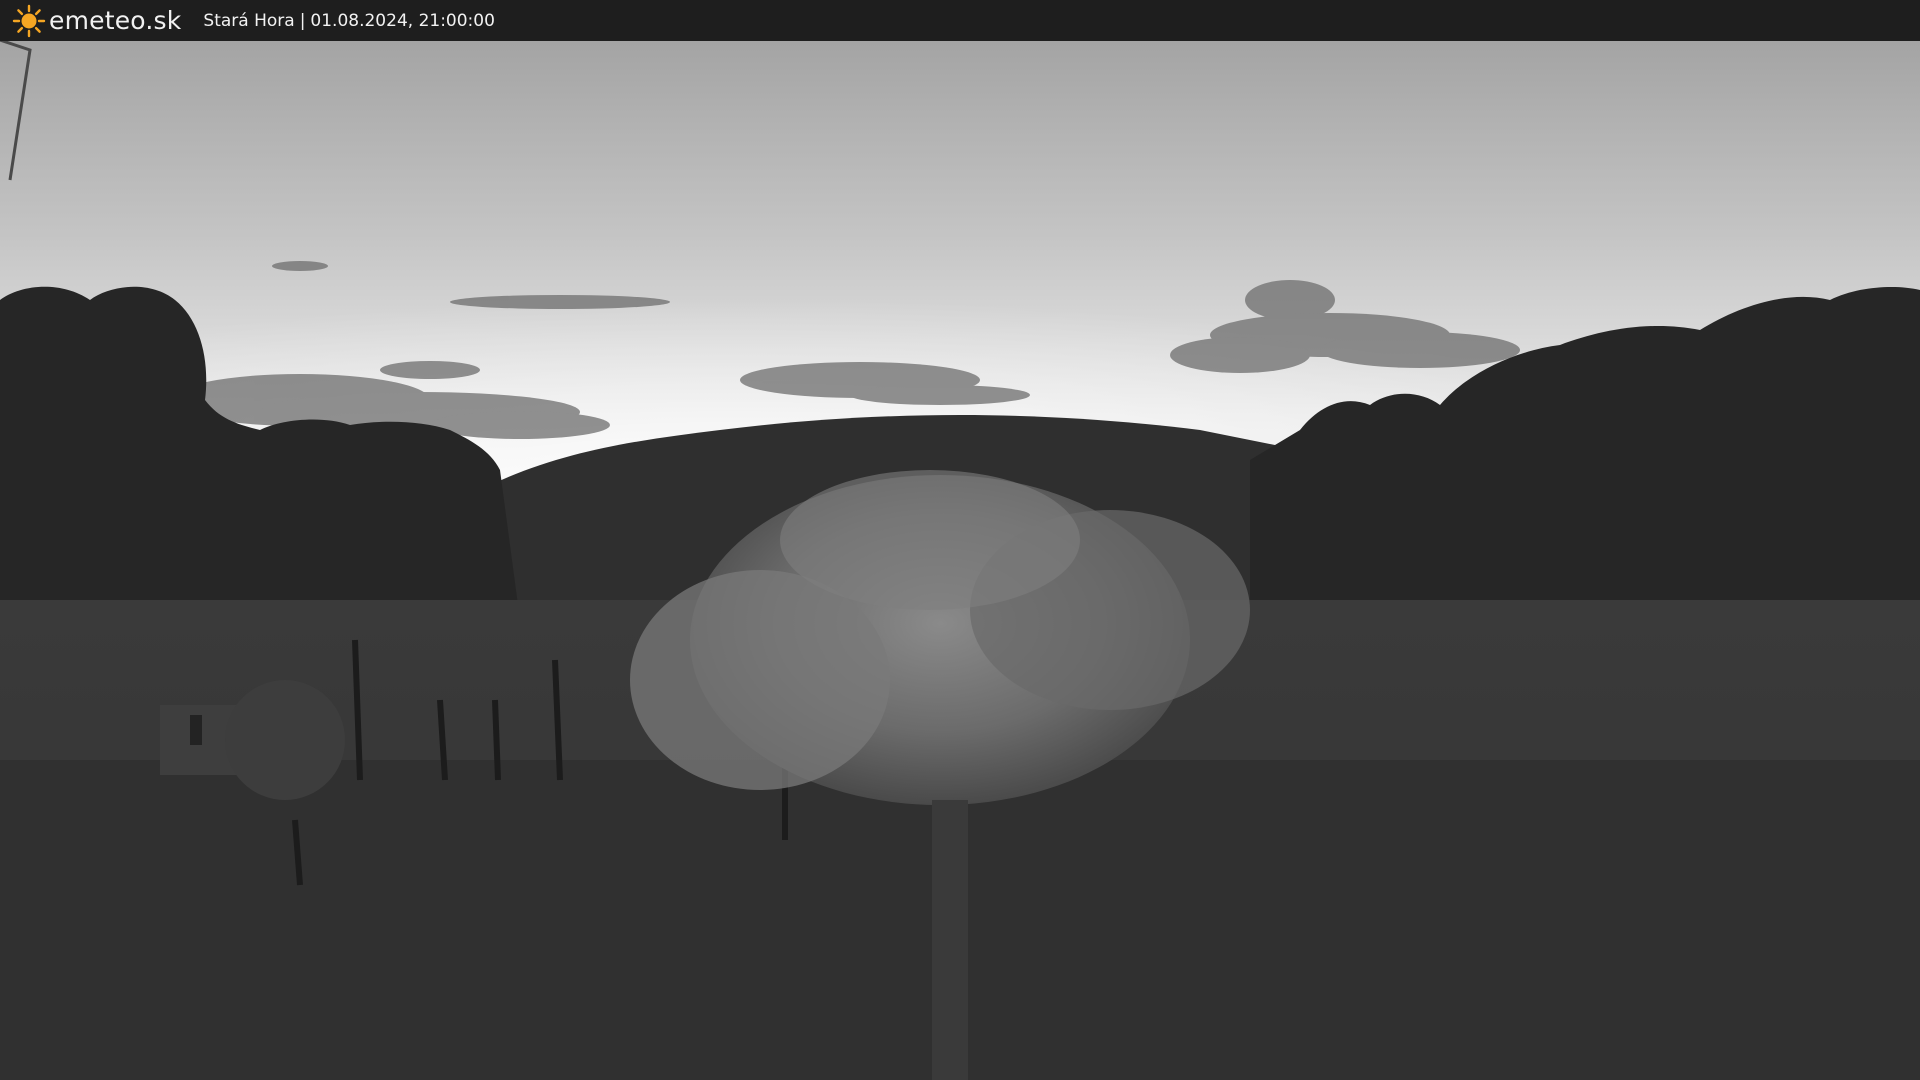 This screenshot has width=1920, height=1080. I want to click on logo: emeteo.sk, so click(96, 20).